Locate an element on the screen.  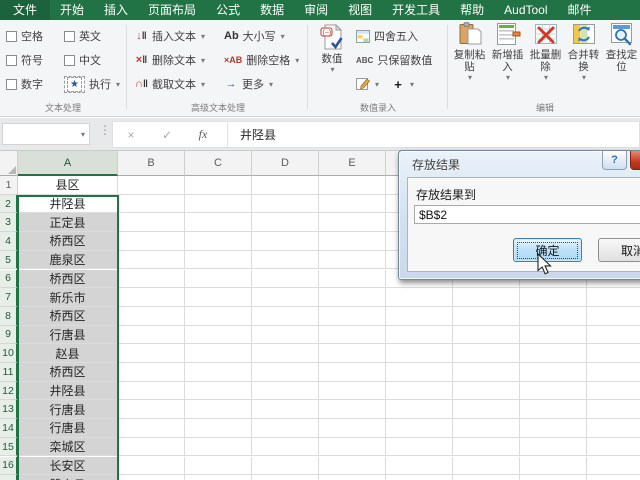
cell-C15 is located at coordinates (218, 447).